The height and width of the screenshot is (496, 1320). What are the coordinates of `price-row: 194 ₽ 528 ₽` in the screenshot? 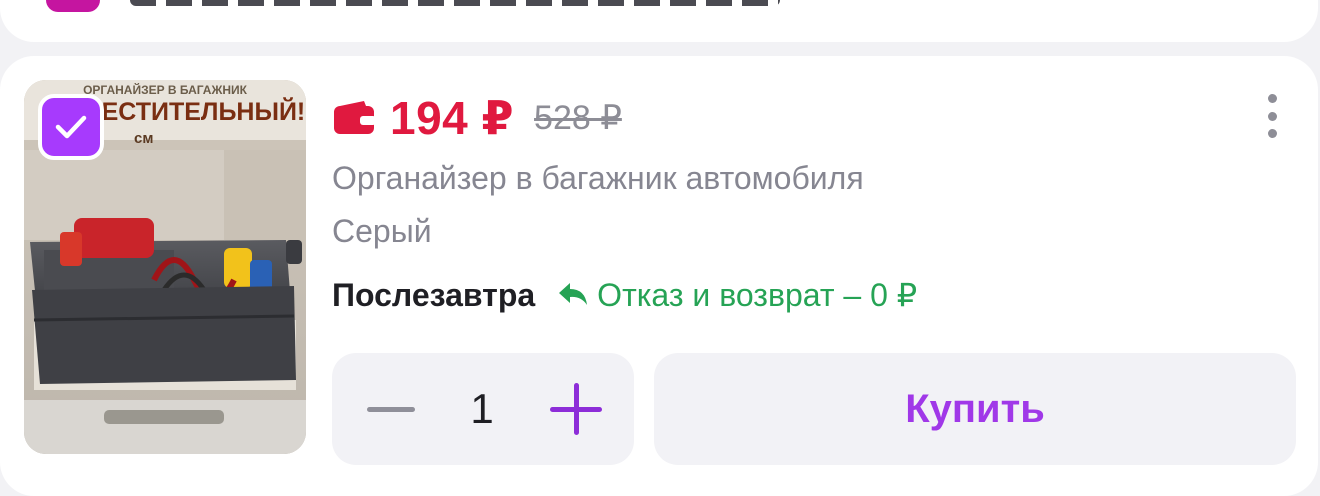 It's located at (477, 118).